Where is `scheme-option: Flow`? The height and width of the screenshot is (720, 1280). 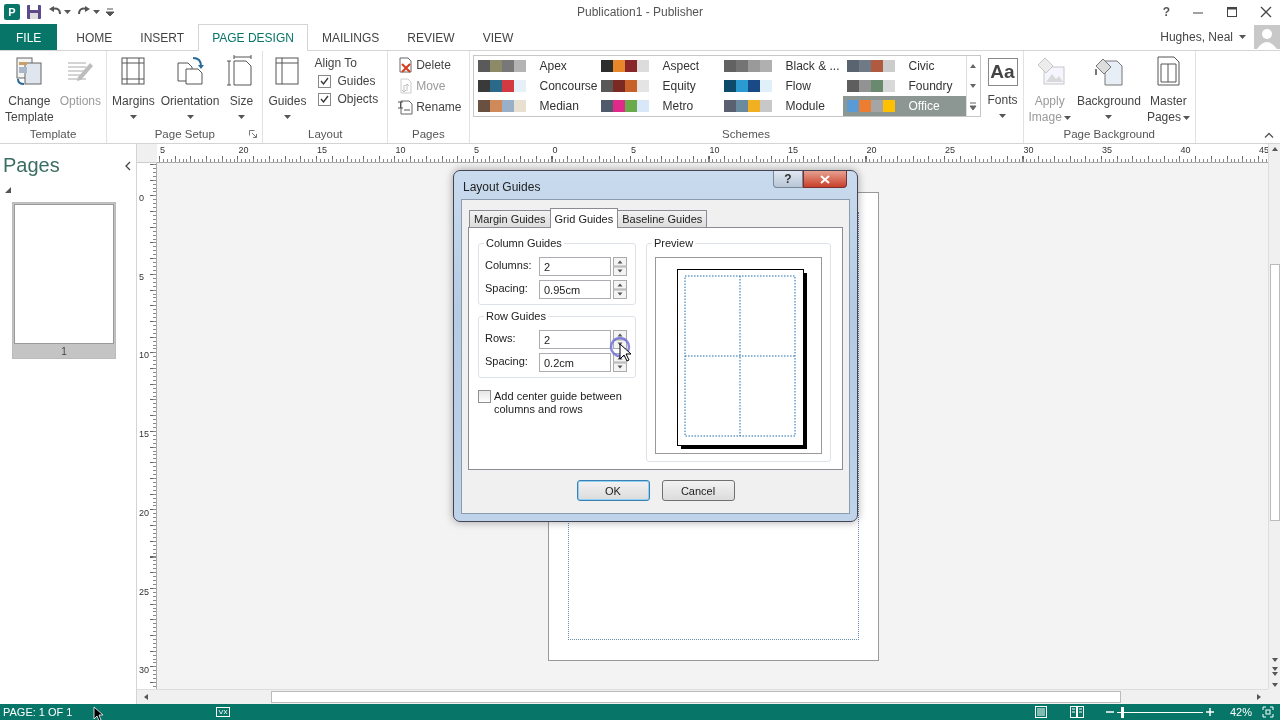 scheme-option: Flow is located at coordinates (781, 86).